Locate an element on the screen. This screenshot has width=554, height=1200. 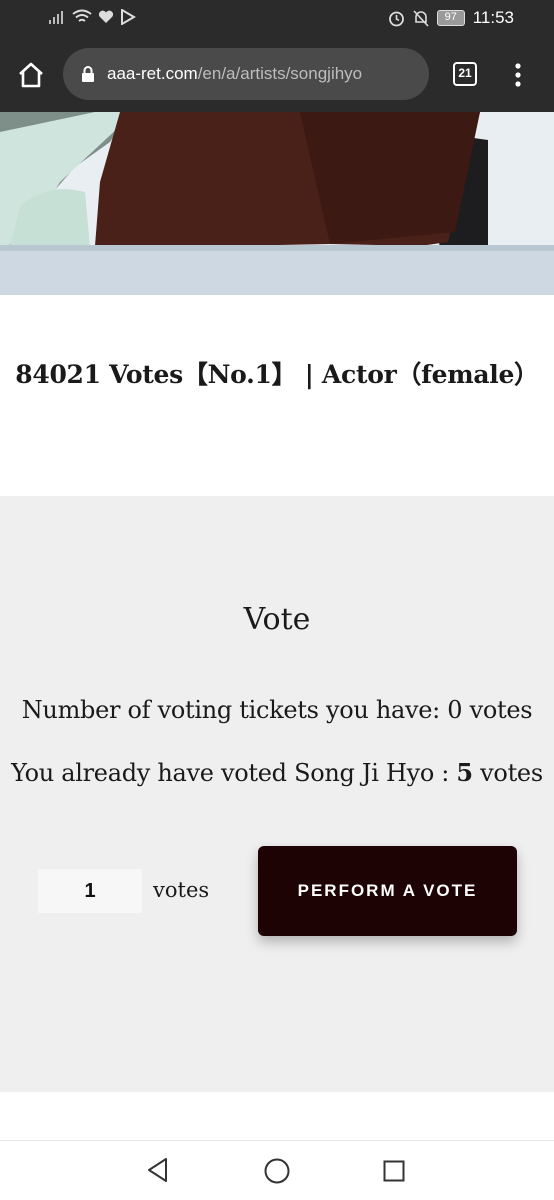
perform-vote-button: PERFORM A VOTE is located at coordinates (387, 891).